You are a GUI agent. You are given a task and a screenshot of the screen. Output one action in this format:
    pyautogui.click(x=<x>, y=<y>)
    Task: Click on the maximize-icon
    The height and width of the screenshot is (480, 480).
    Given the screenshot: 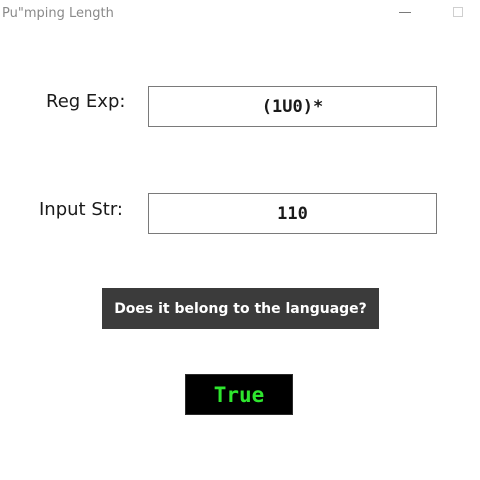 What is the action you would take?
    pyautogui.click(x=458, y=12)
    